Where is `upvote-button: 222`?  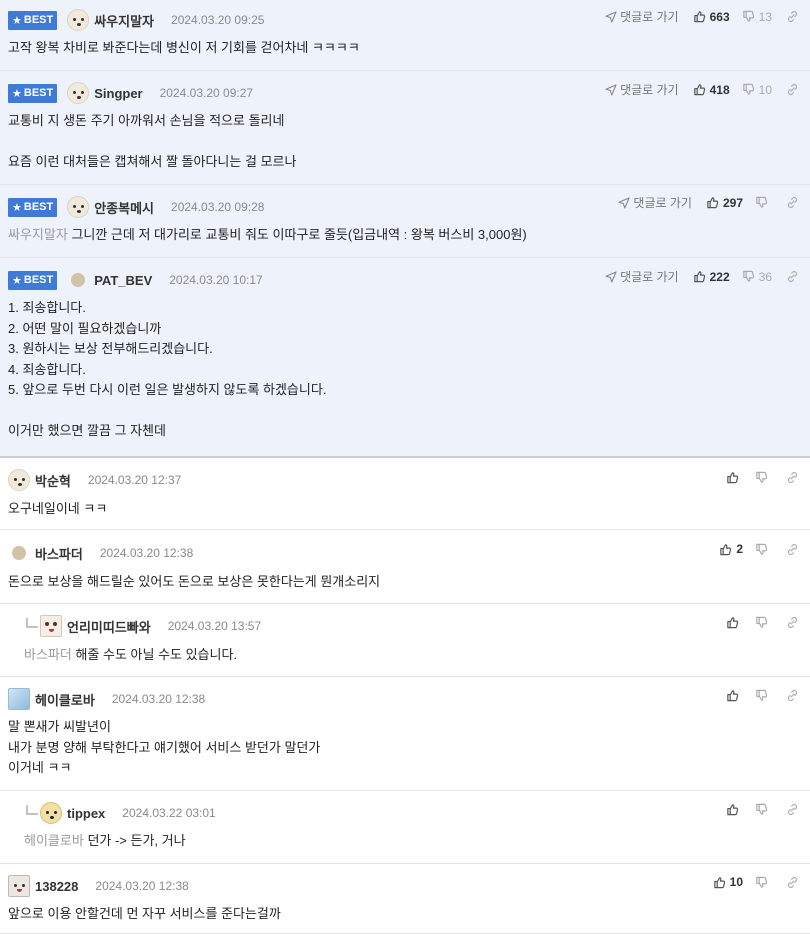
upvote-button: 222 is located at coordinates (711, 277).